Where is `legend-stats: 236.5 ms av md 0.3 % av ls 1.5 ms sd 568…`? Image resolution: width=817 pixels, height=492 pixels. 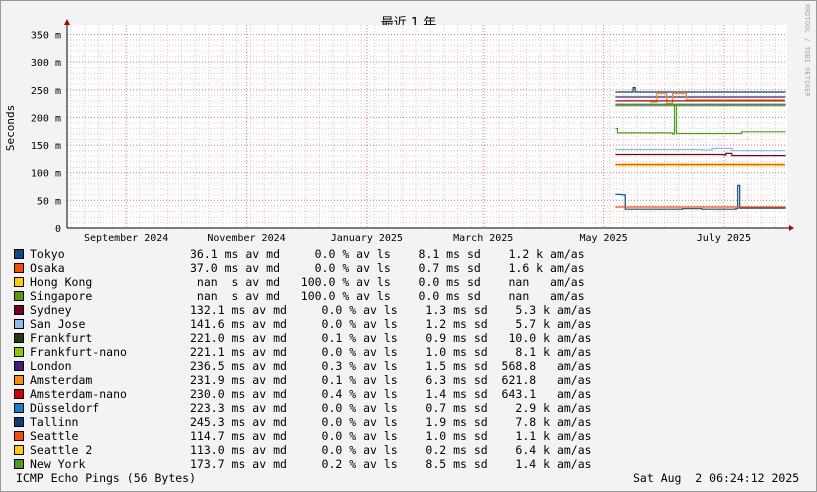
legend-stats: 236.5 ms av md 0.3 % av ls 1.5 ms sd 568… is located at coordinates (391, 366).